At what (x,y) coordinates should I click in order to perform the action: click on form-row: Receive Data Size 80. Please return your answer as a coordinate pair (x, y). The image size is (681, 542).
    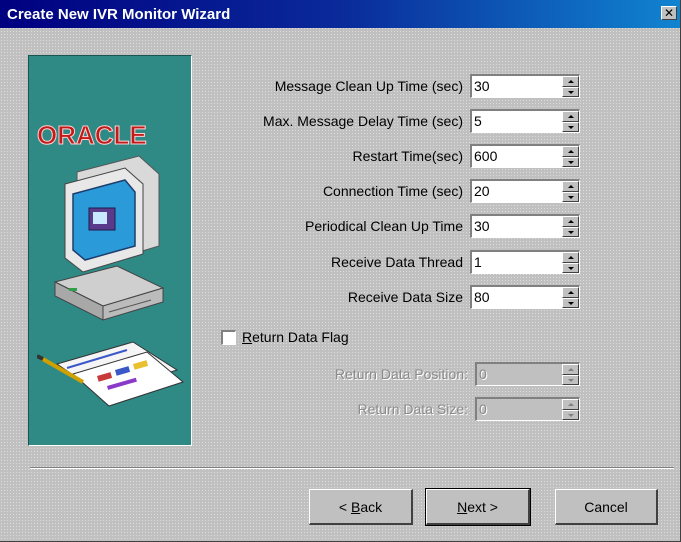
    Looking at the image, I should click on (390, 297).